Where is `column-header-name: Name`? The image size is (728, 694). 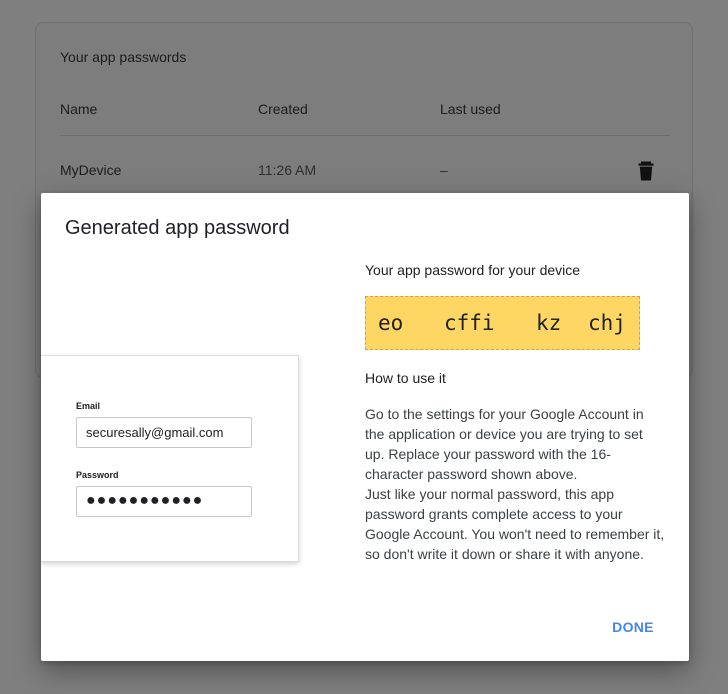 column-header-name: Name is located at coordinates (79, 109).